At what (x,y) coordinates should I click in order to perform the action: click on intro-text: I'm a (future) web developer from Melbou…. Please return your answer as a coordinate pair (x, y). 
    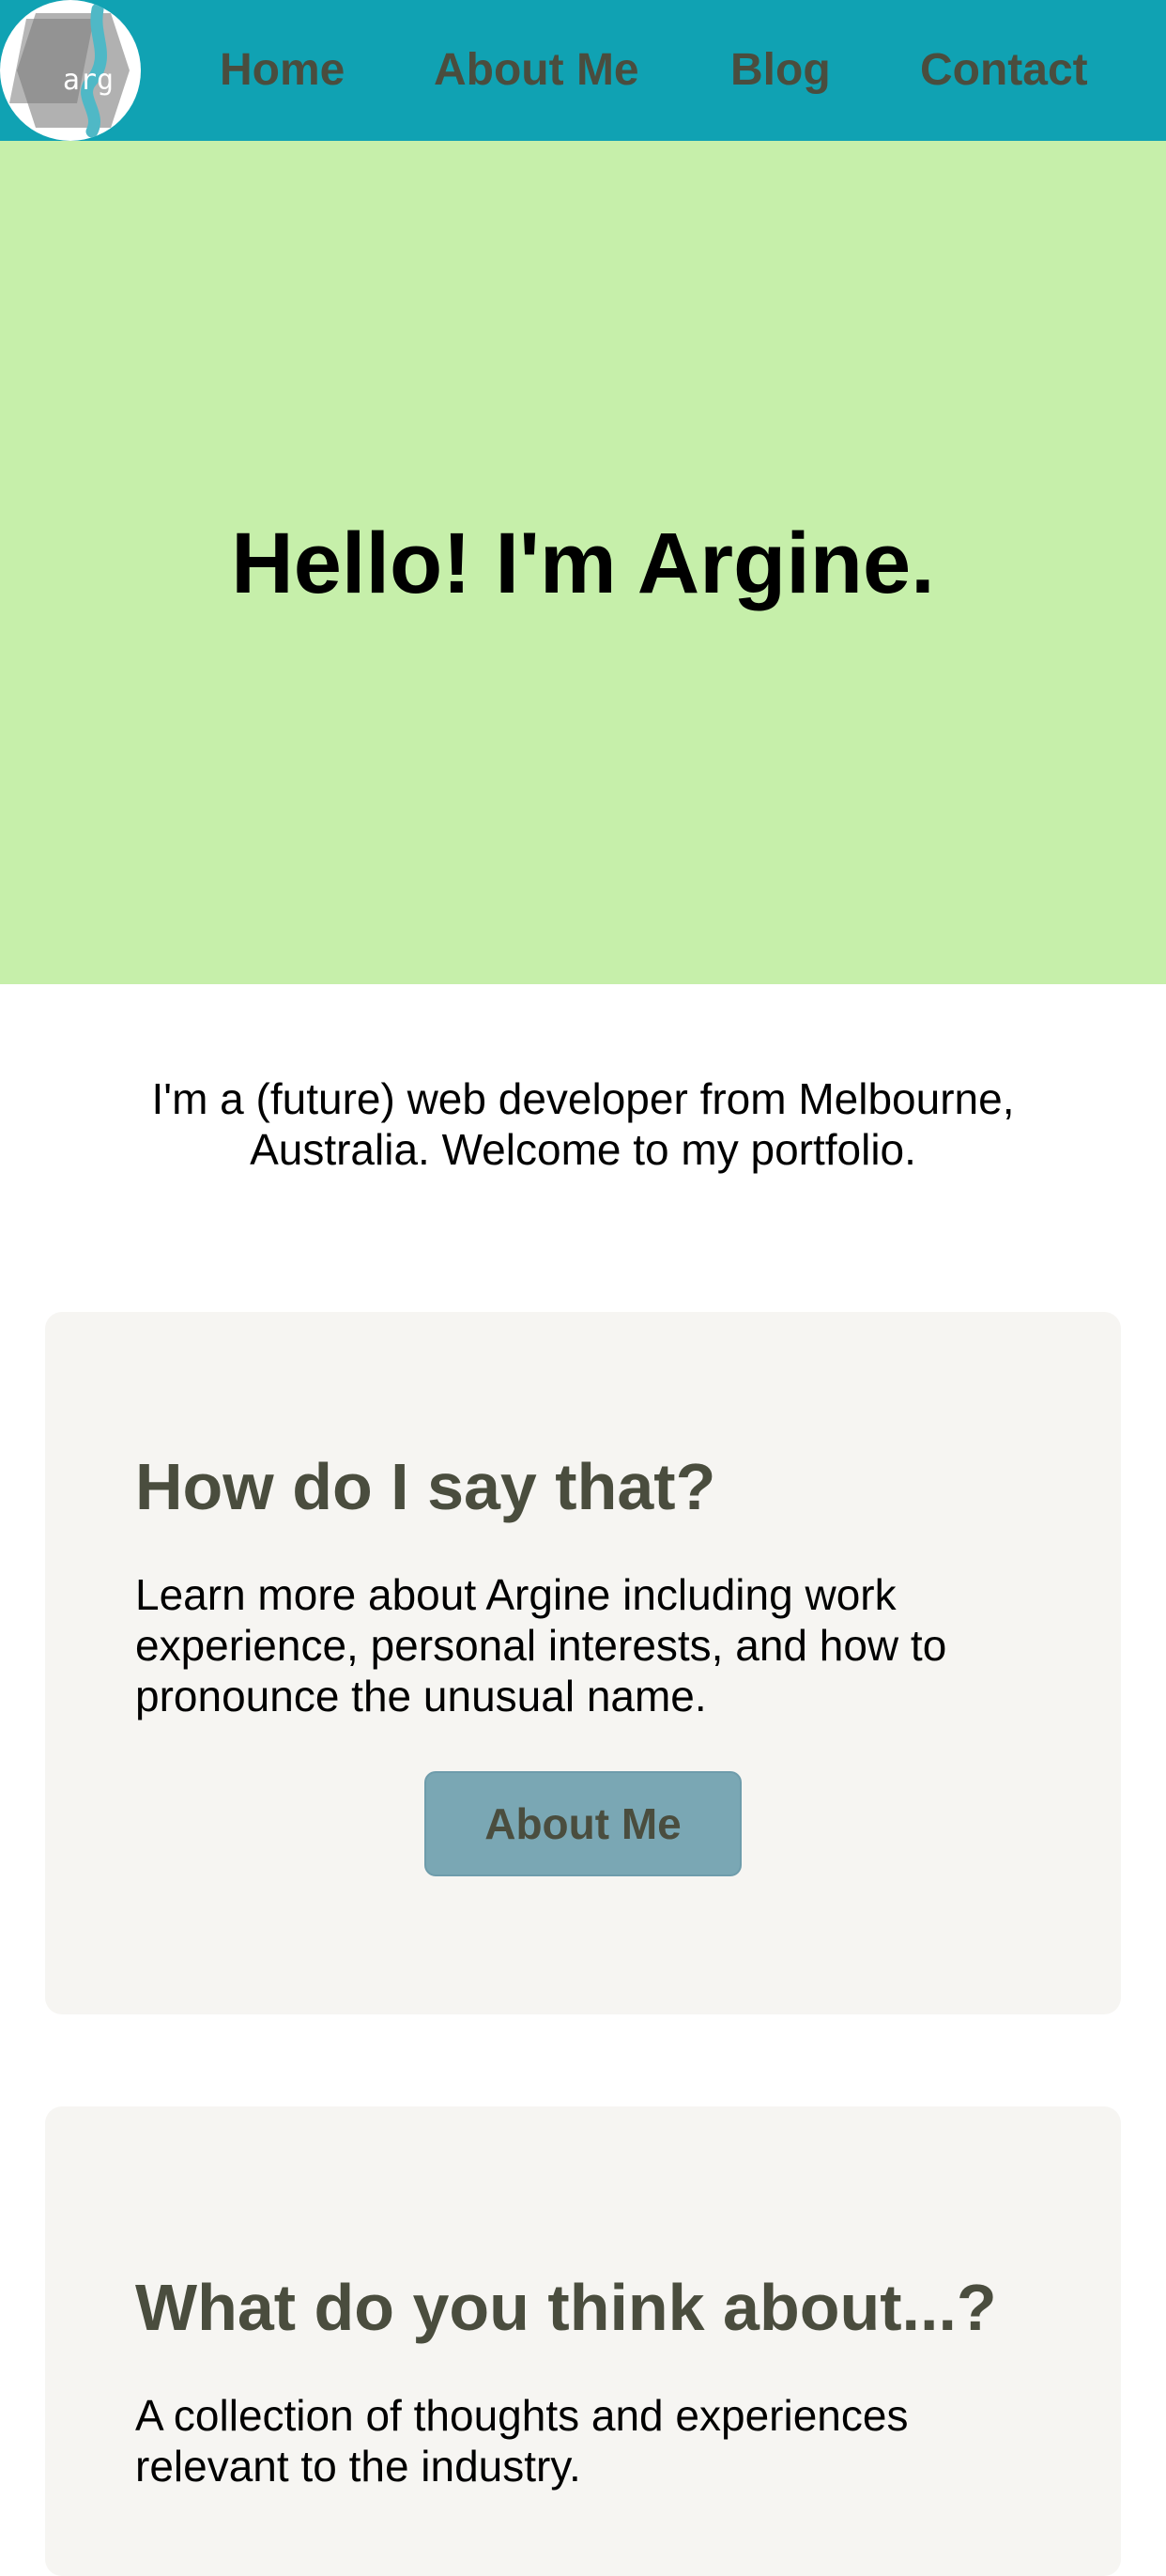
    Looking at the image, I should click on (583, 1124).